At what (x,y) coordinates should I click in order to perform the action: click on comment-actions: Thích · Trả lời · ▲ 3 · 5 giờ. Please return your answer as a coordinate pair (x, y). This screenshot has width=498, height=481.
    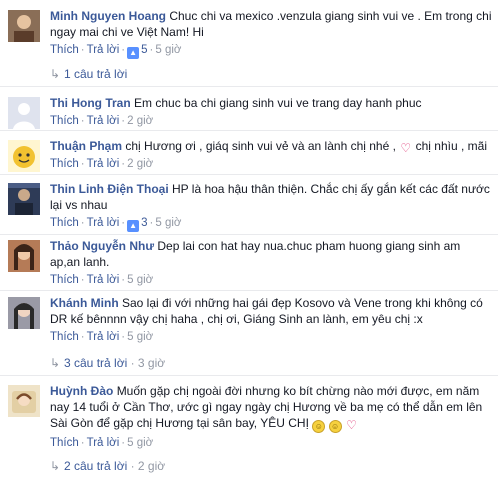
    Looking at the image, I should click on (271, 223).